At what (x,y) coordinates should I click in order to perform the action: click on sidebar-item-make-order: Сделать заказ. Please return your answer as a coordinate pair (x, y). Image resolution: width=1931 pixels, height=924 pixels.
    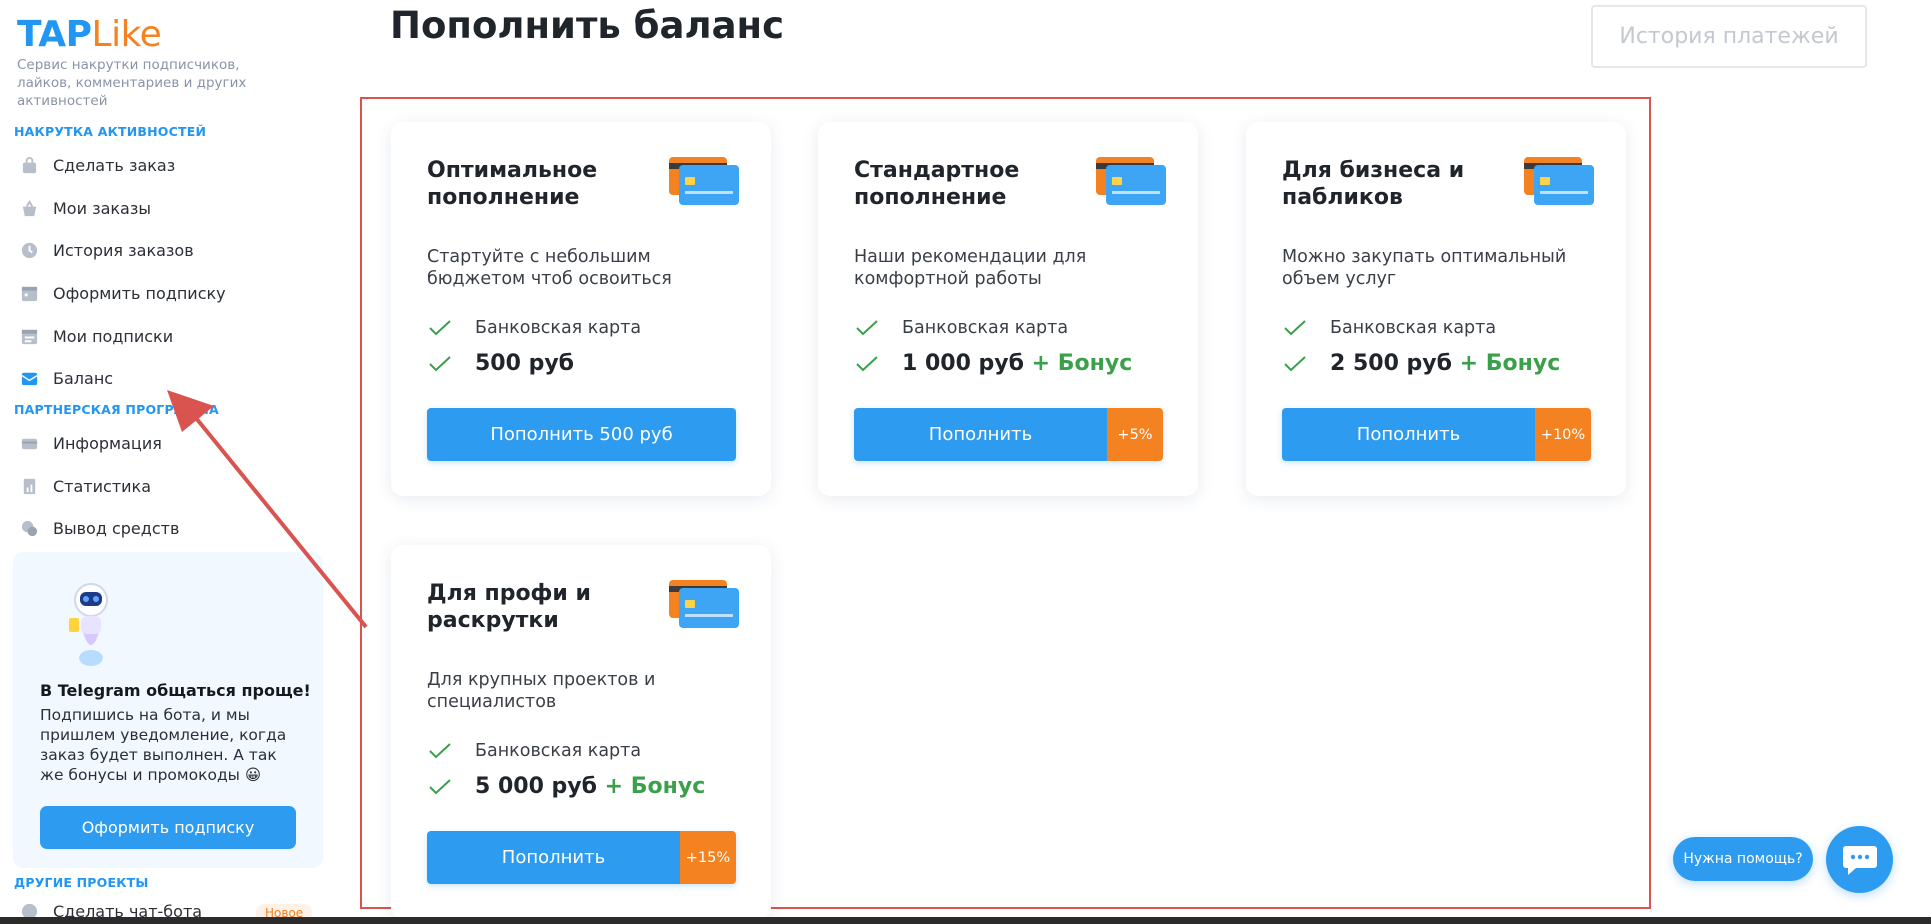
    Looking at the image, I should click on (97, 165).